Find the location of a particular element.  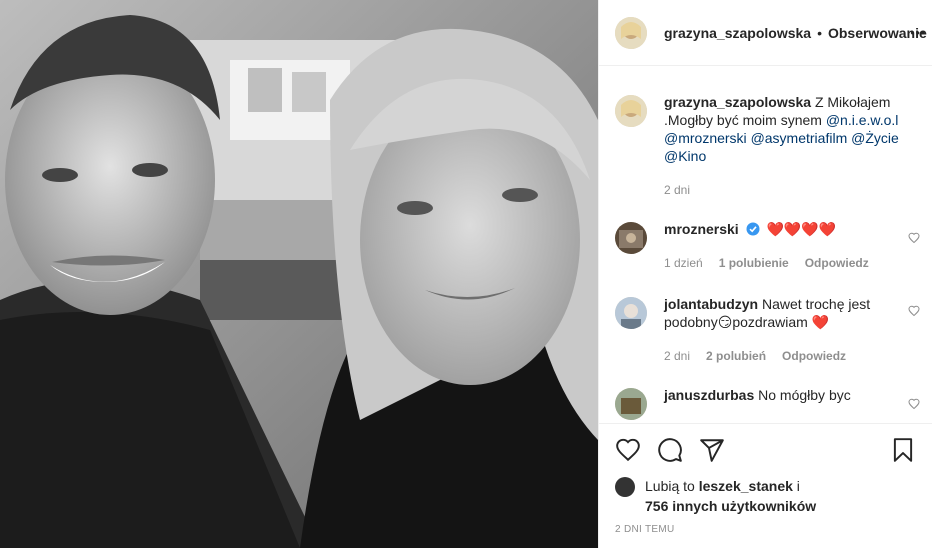

comment-bubble-icon is located at coordinates (670, 450).